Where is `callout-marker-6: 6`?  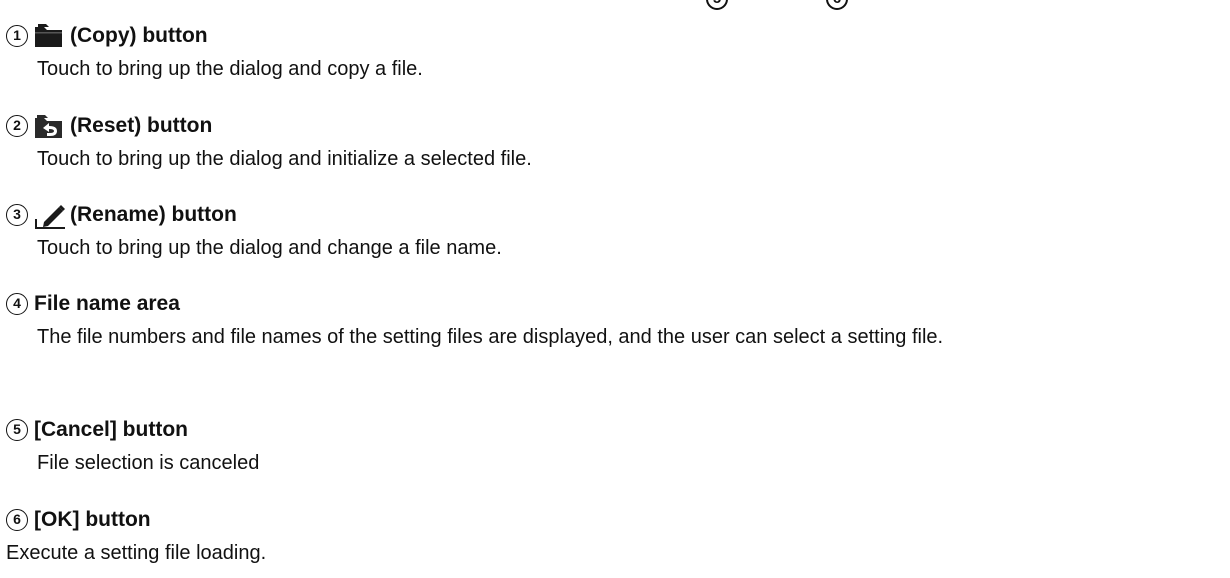
callout-marker-6: 6 is located at coordinates (837, 5).